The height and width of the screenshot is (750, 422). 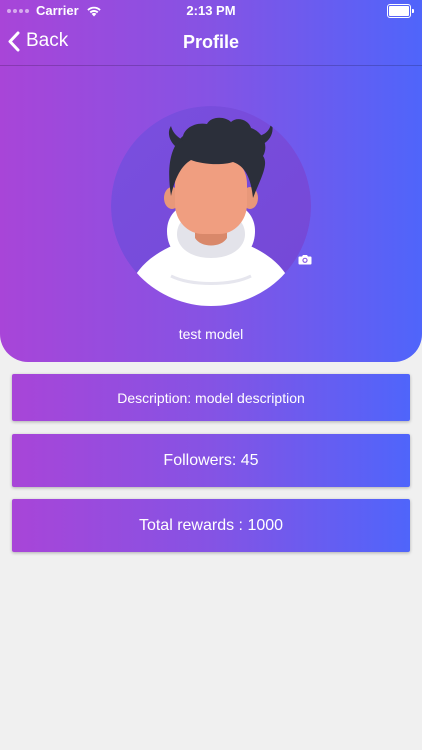 I want to click on status-time: 2:13 PM, so click(x=211, y=10).